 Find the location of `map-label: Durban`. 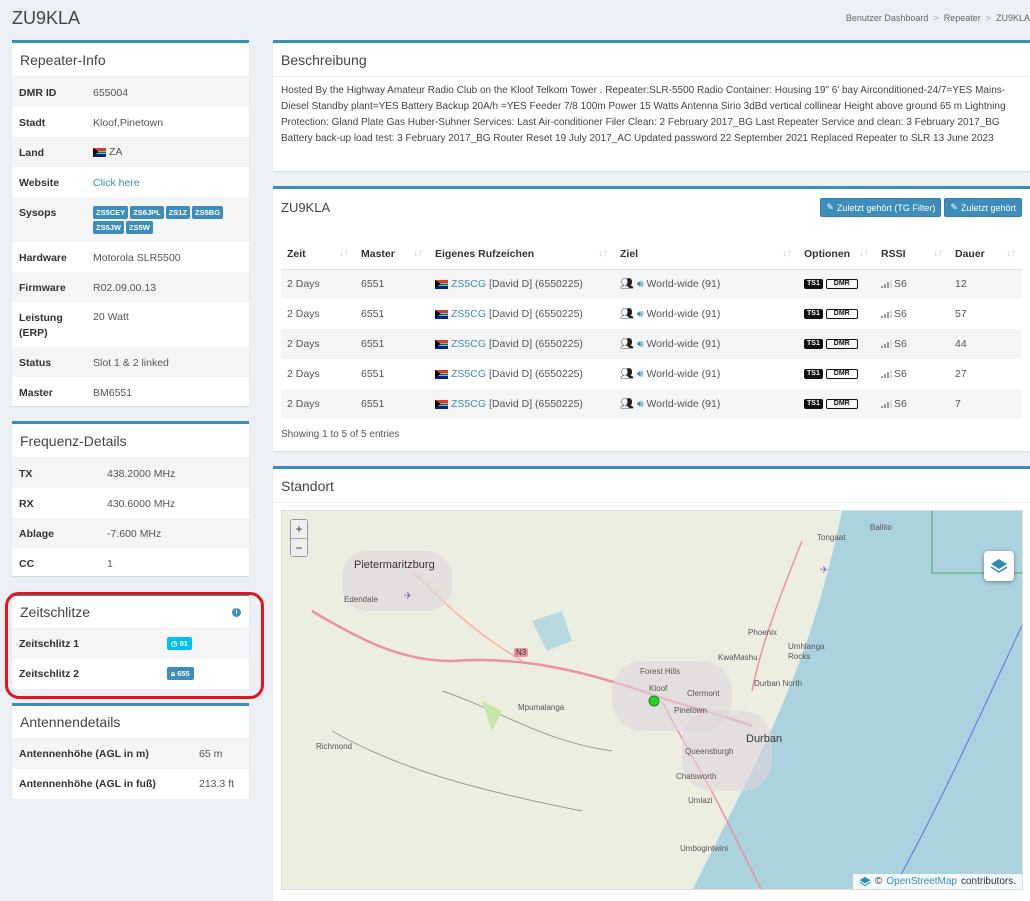

map-label: Durban is located at coordinates (764, 739).